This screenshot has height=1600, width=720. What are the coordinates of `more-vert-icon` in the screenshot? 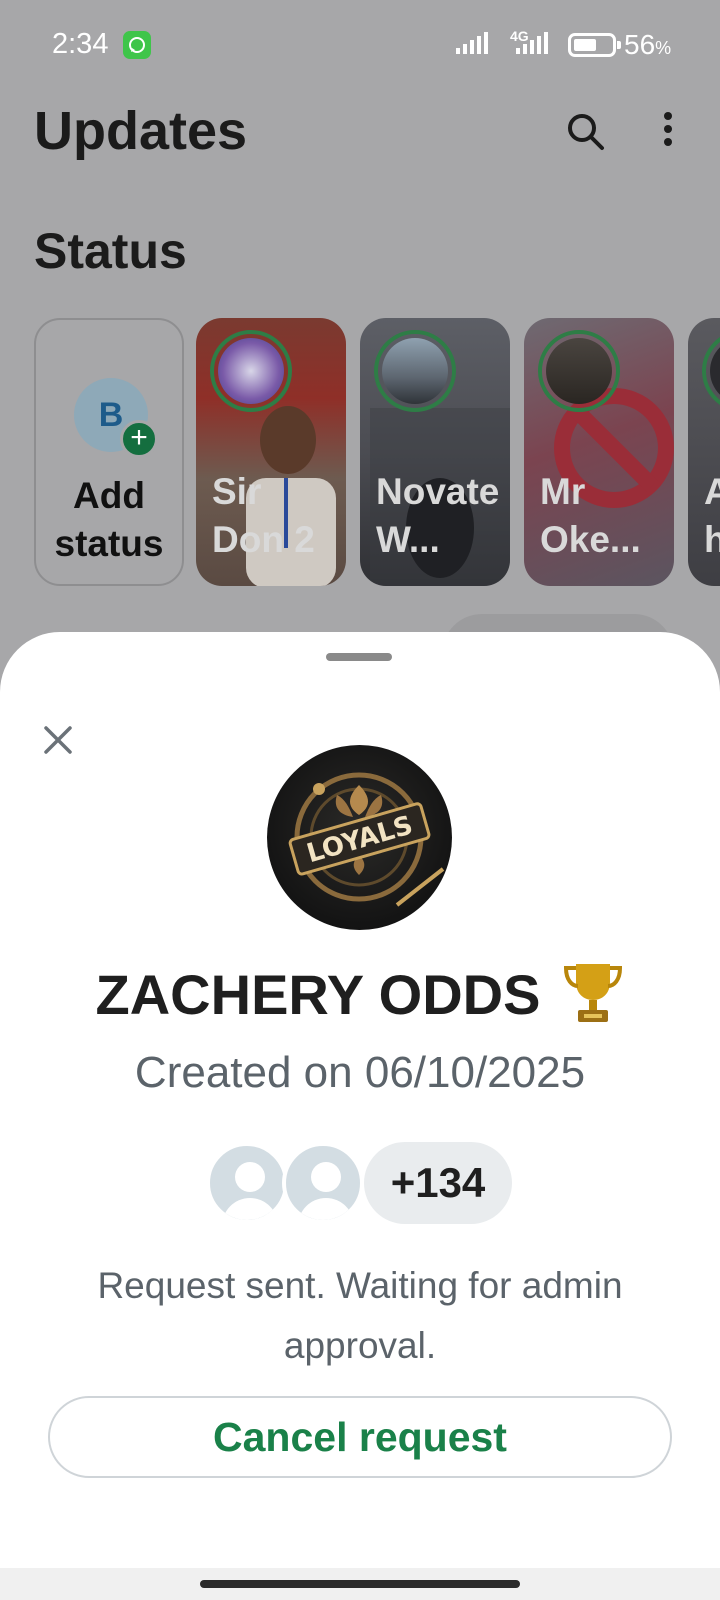 It's located at (668, 132).